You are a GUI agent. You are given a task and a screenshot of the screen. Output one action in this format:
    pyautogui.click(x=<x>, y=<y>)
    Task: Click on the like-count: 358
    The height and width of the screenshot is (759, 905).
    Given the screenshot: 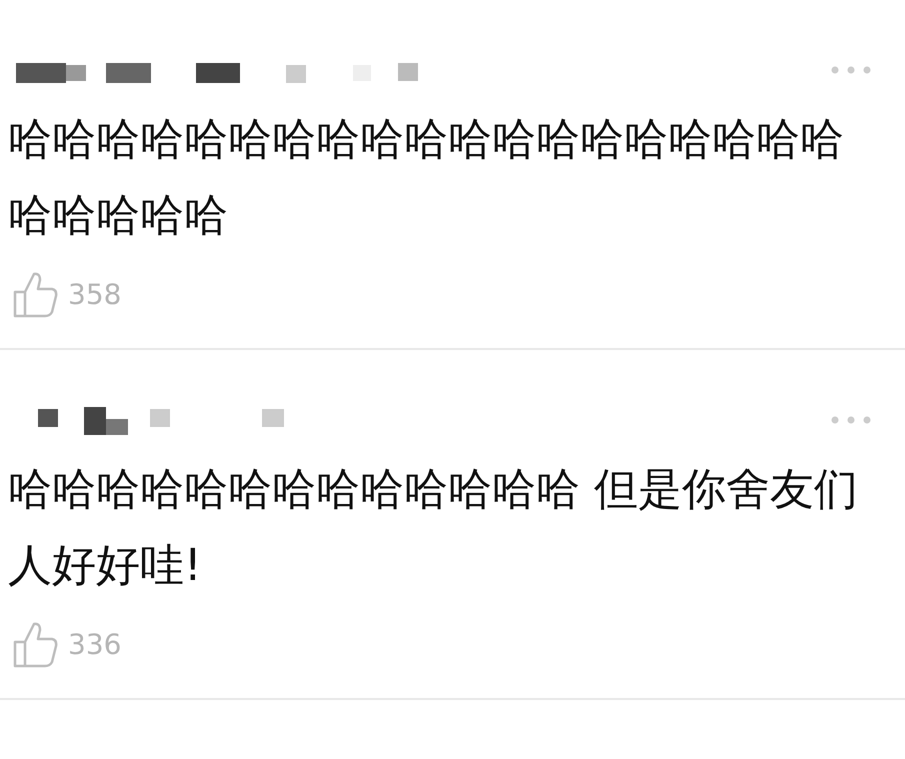 What is the action you would take?
    pyautogui.click(x=95, y=294)
    